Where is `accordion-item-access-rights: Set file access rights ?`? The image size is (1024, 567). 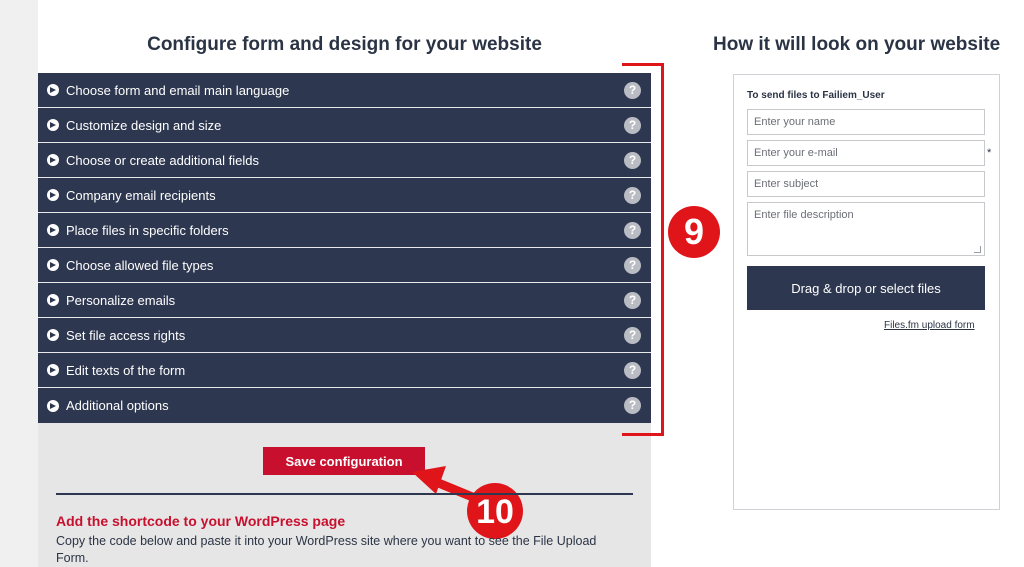 accordion-item-access-rights: Set file access rights ? is located at coordinates (344, 335).